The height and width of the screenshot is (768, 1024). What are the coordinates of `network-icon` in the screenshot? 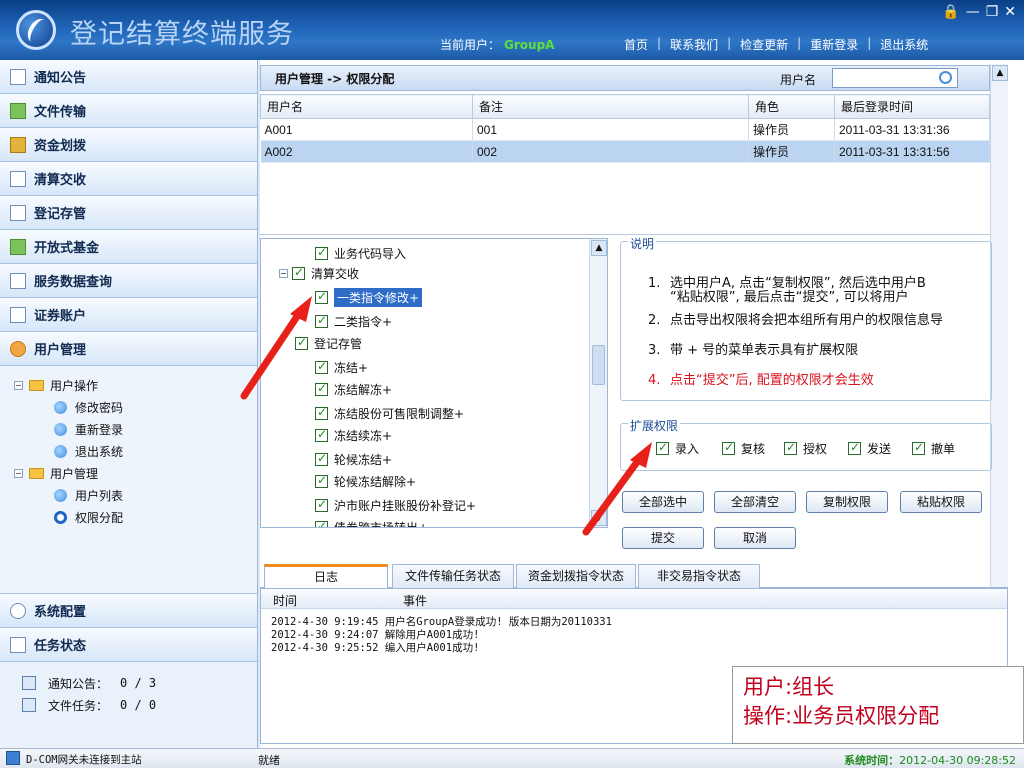 It's located at (13, 758).